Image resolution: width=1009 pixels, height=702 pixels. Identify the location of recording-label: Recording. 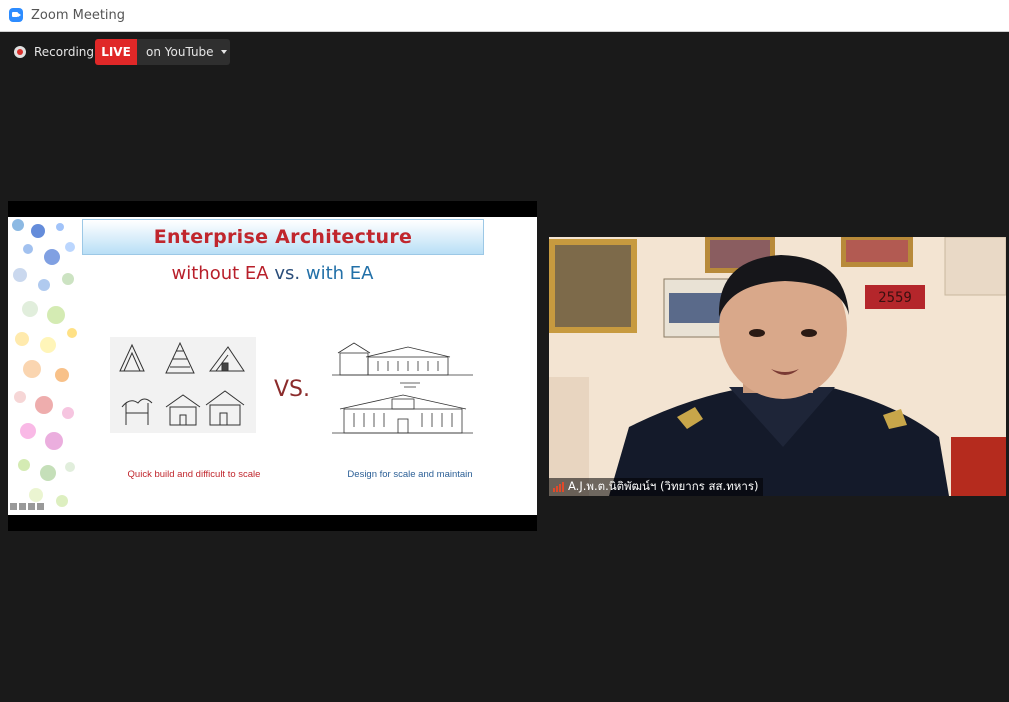
(64, 52).